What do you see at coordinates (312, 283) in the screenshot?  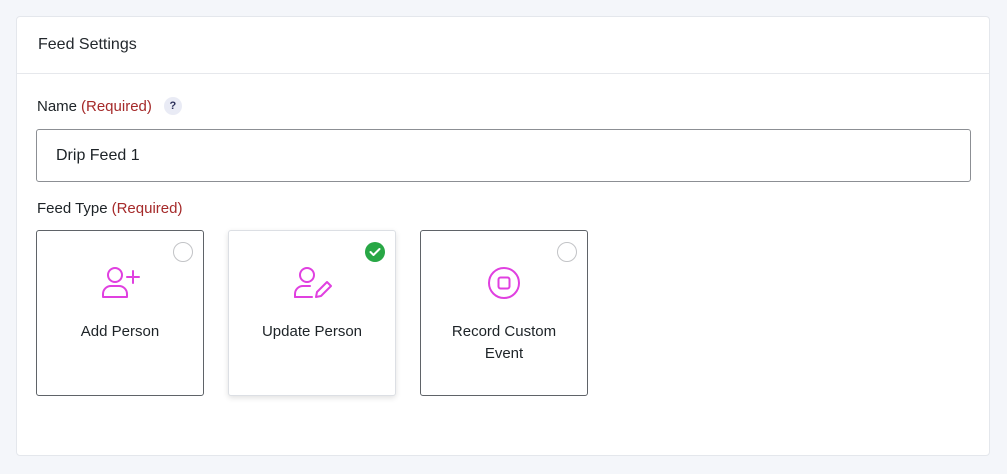 I see `edit-person-icon` at bounding box center [312, 283].